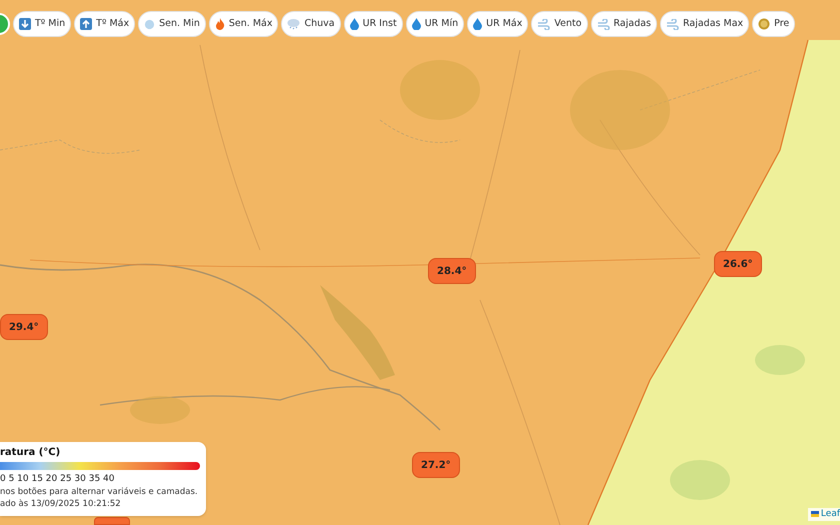  I want to click on layer-button: Vento, so click(559, 24).